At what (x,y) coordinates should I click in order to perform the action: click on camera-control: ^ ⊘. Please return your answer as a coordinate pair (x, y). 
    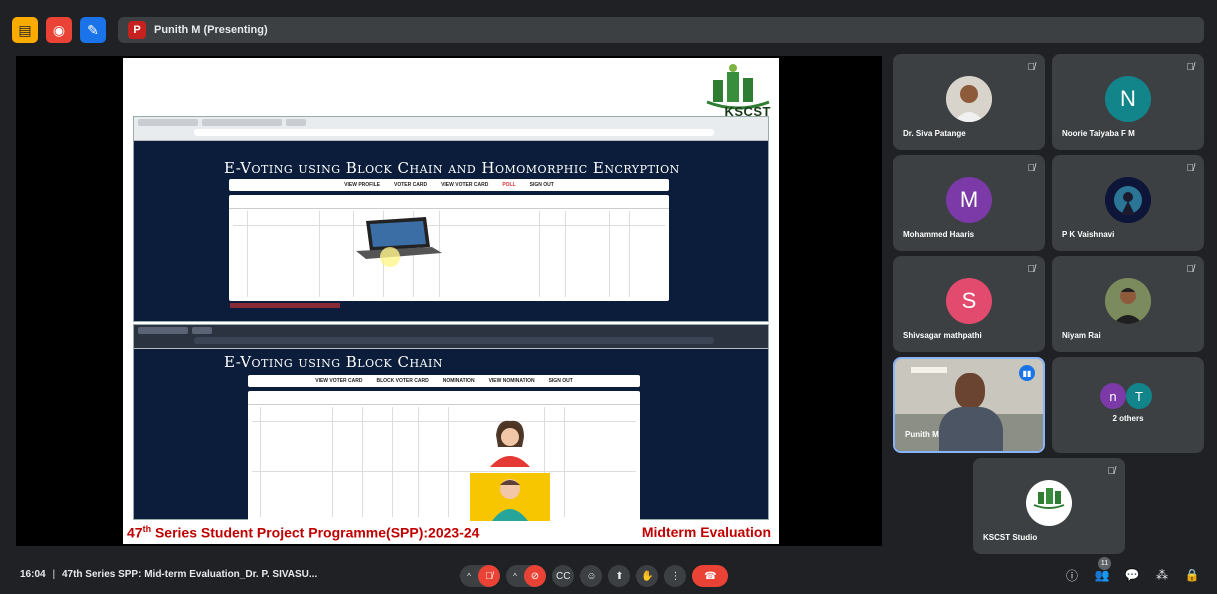
    Looking at the image, I should click on (526, 576).